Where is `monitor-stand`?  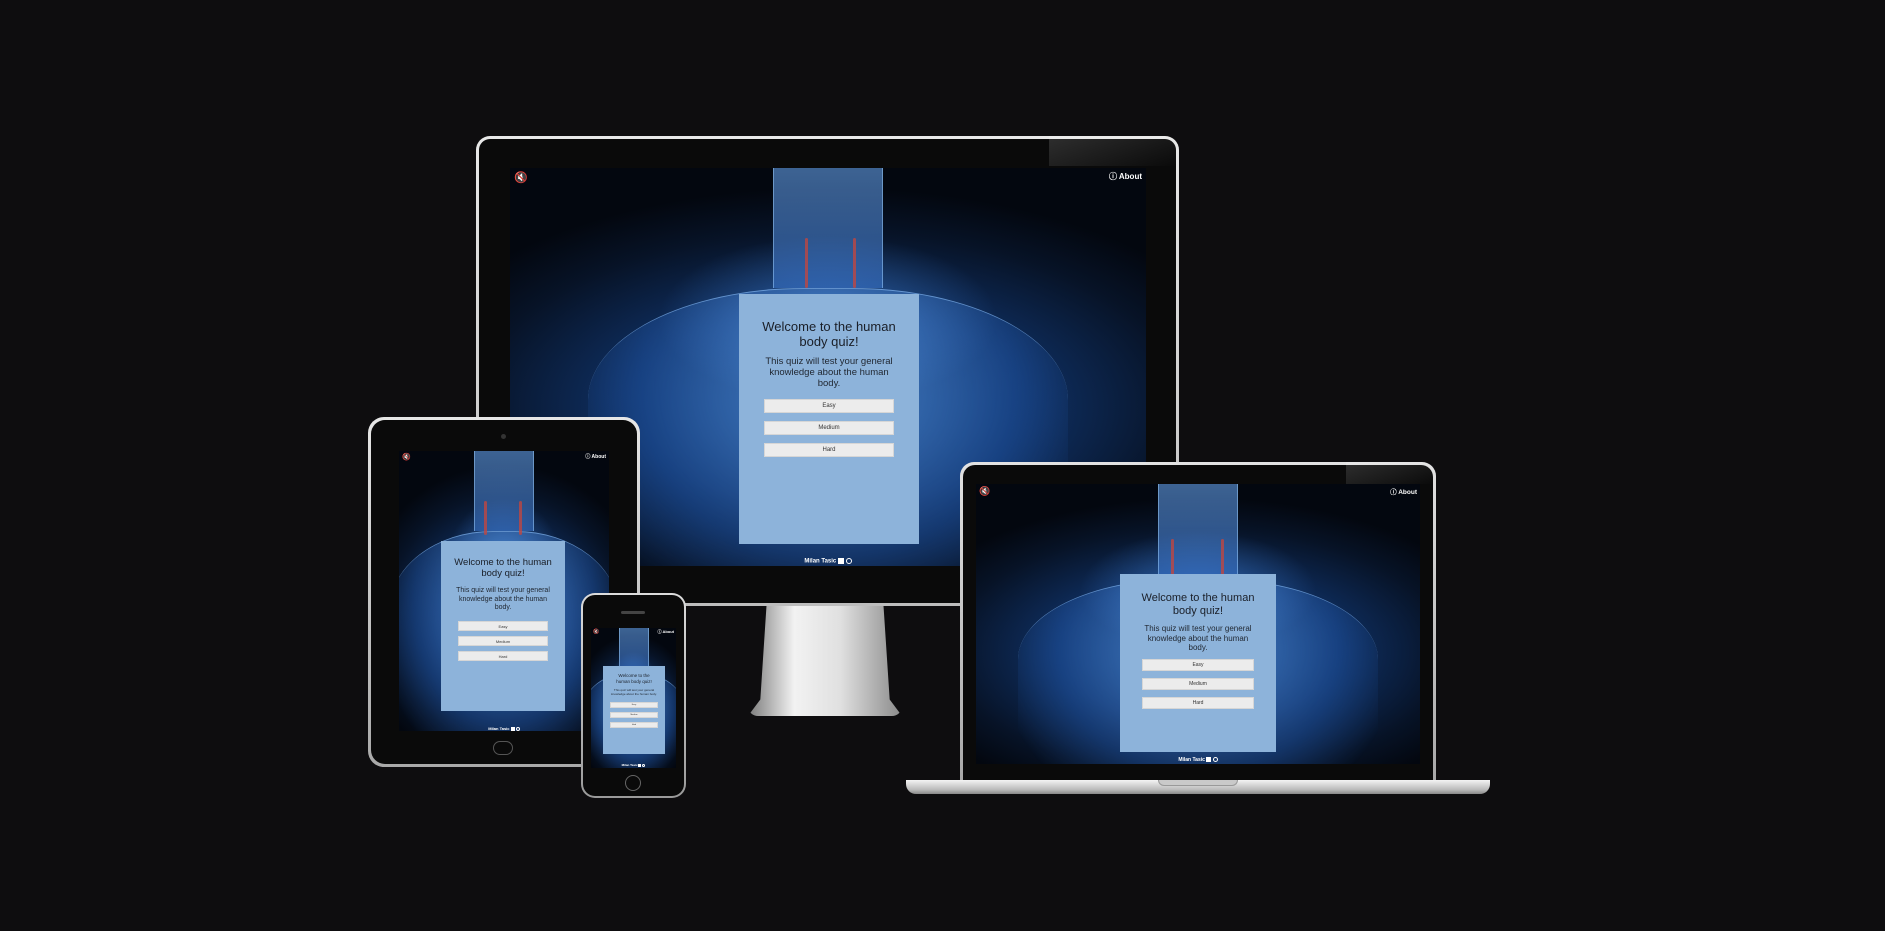
monitor-stand is located at coordinates (825, 661).